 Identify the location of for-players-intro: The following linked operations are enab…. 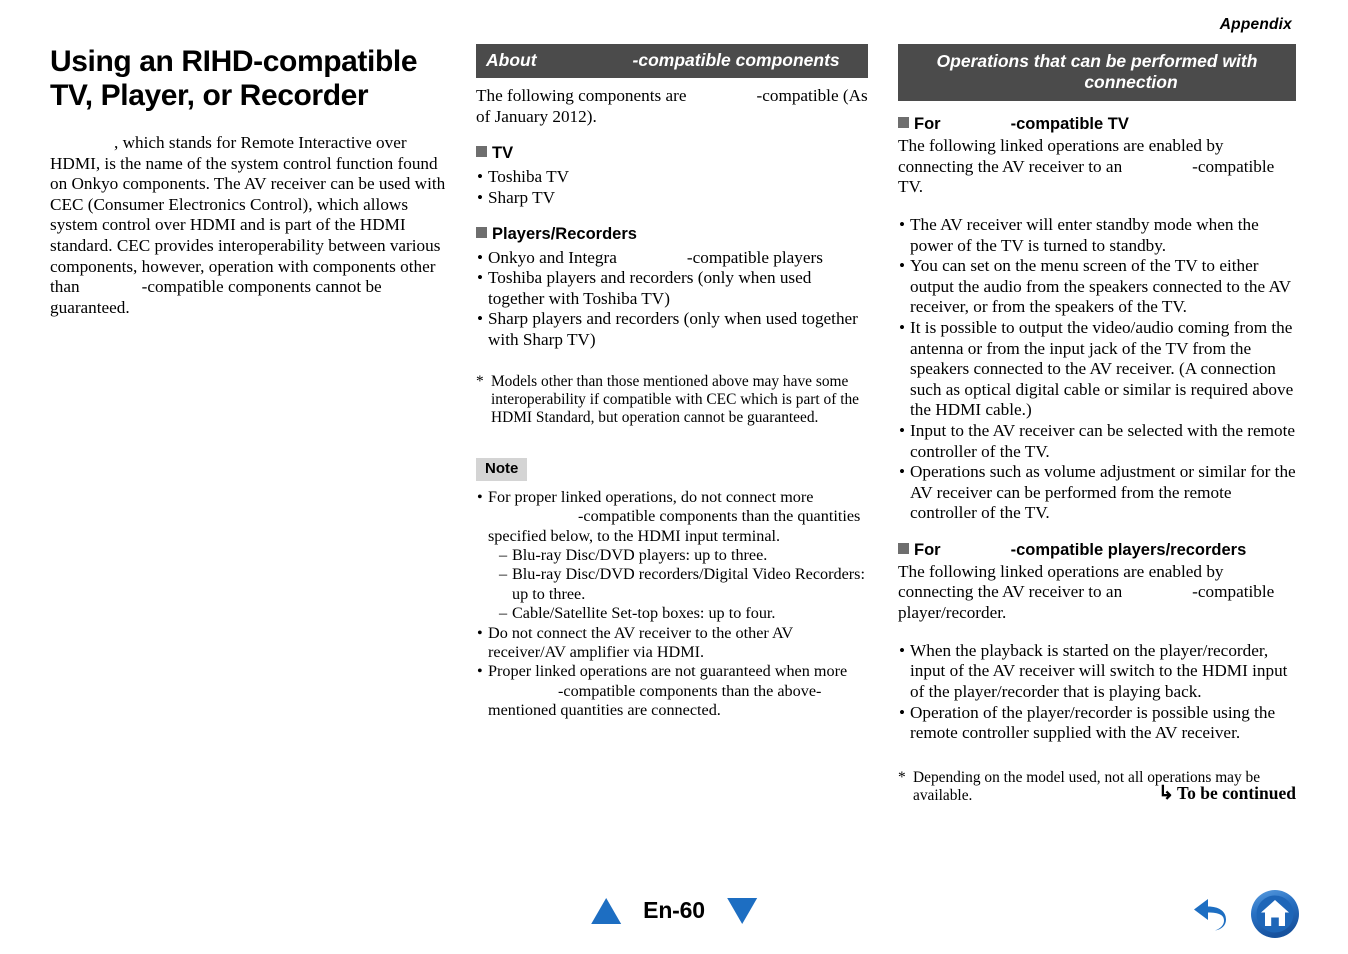
(1097, 593).